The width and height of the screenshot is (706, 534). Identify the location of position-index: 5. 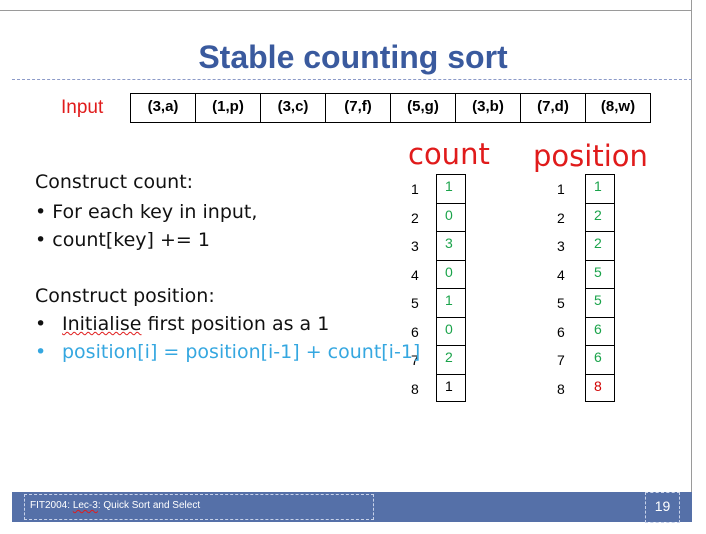
(561, 303).